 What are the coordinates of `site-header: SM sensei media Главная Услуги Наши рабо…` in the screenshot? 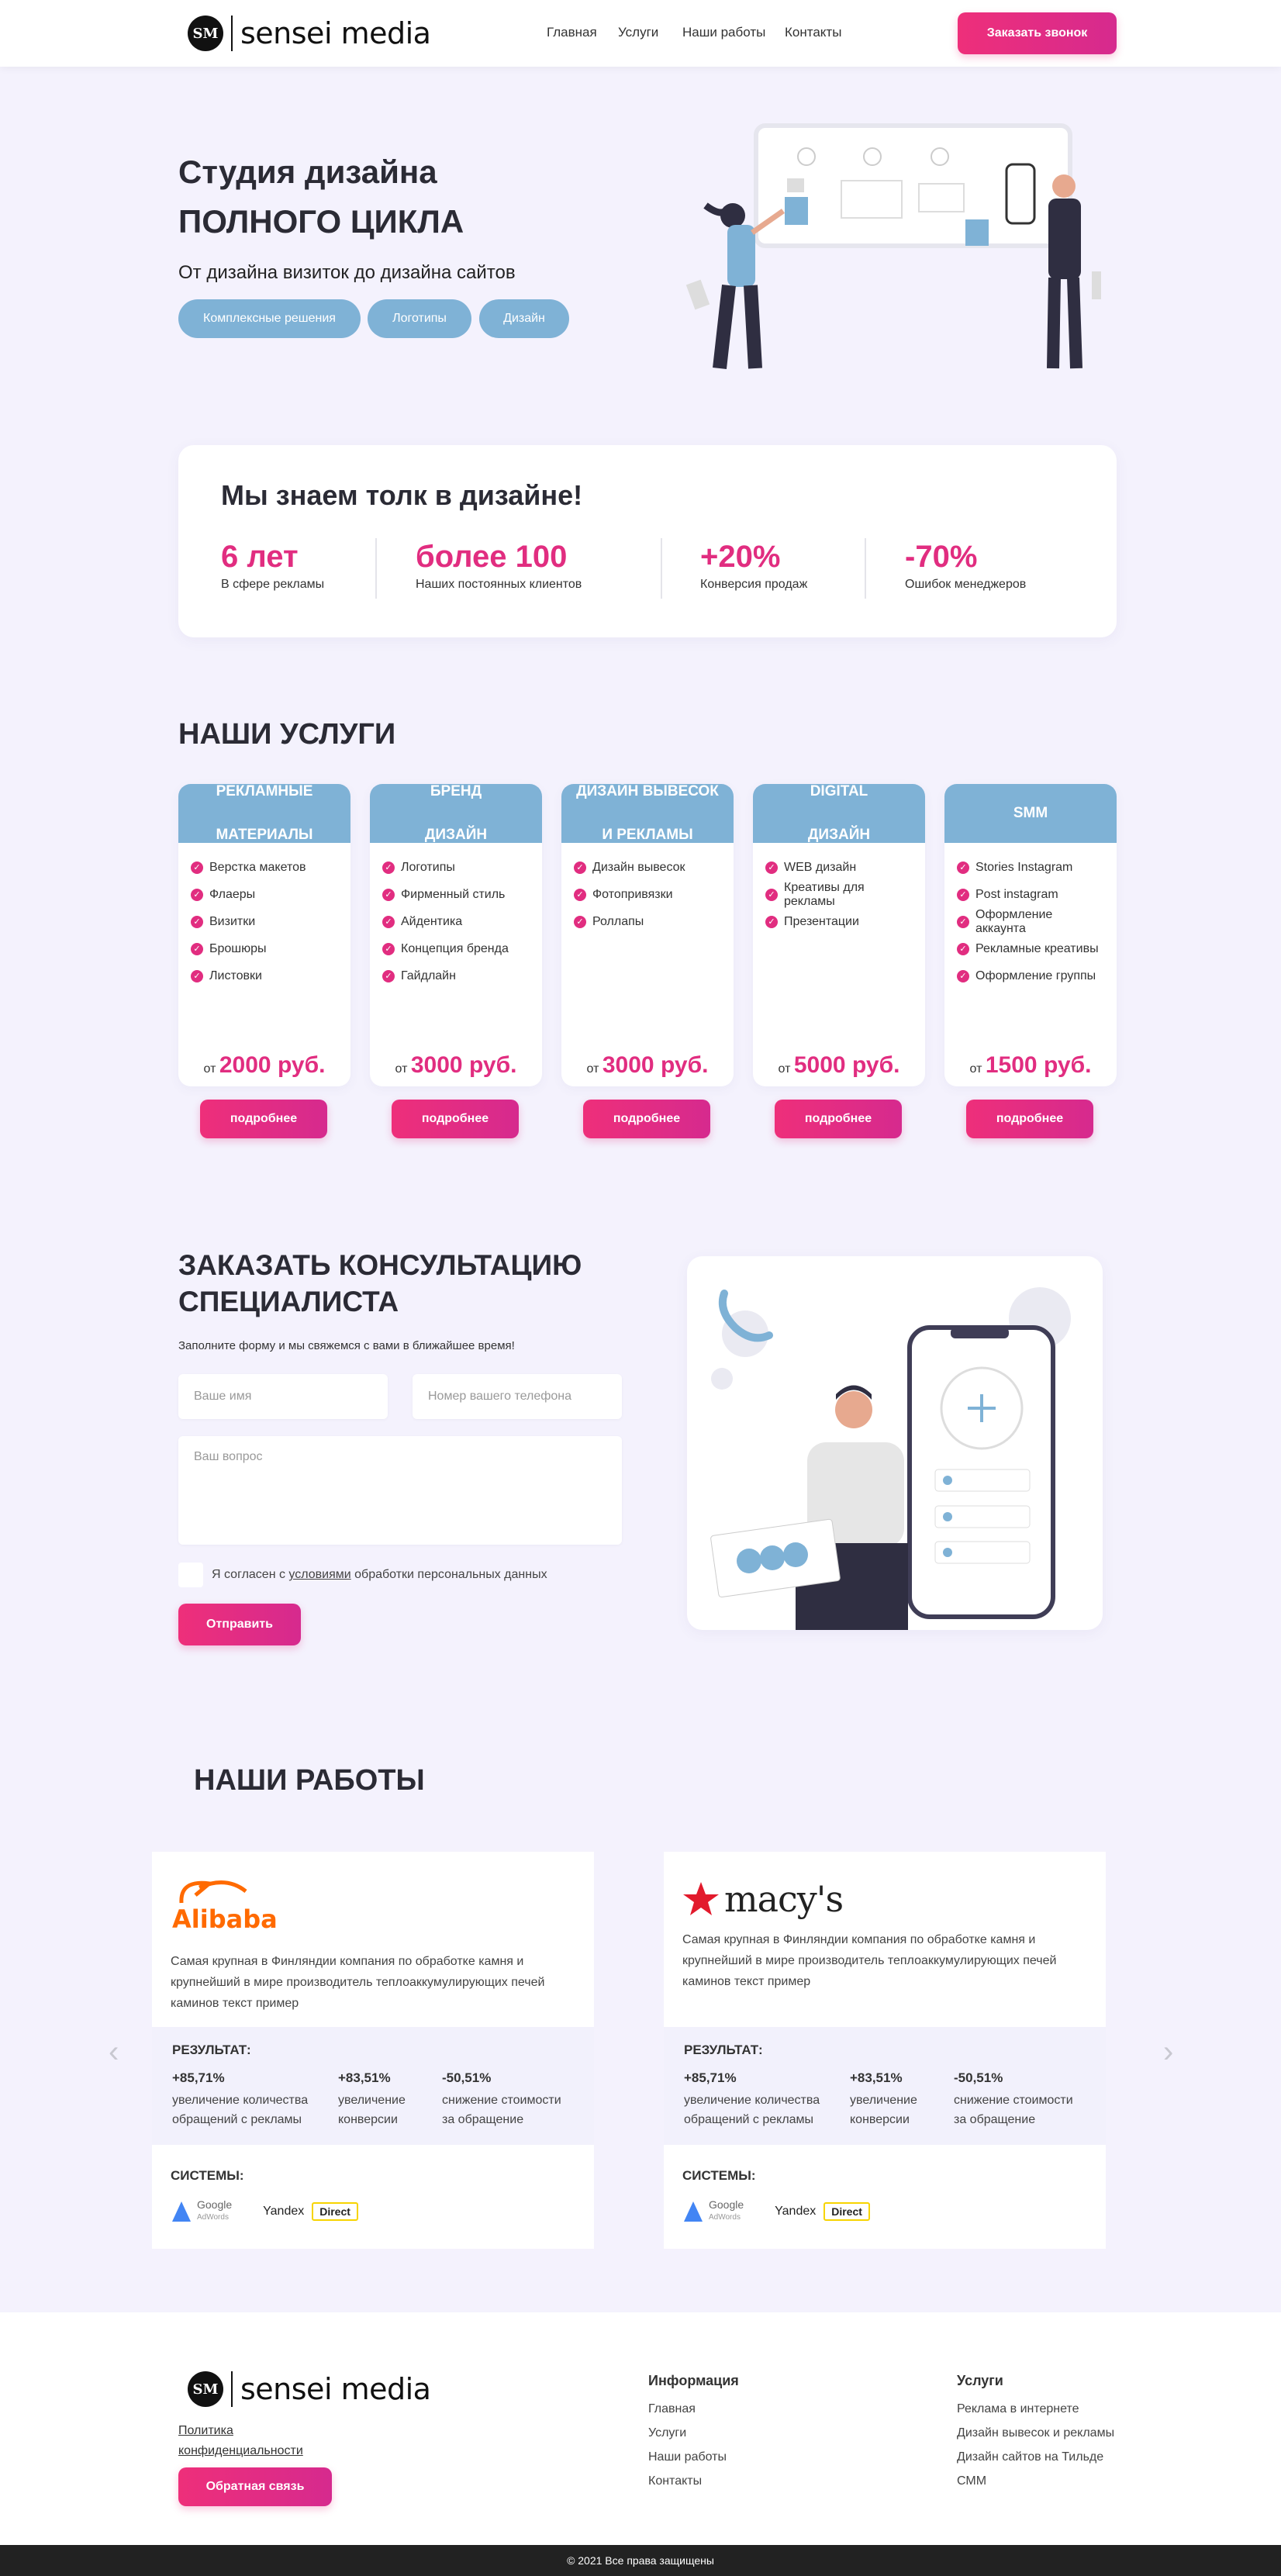 It's located at (641, 33).